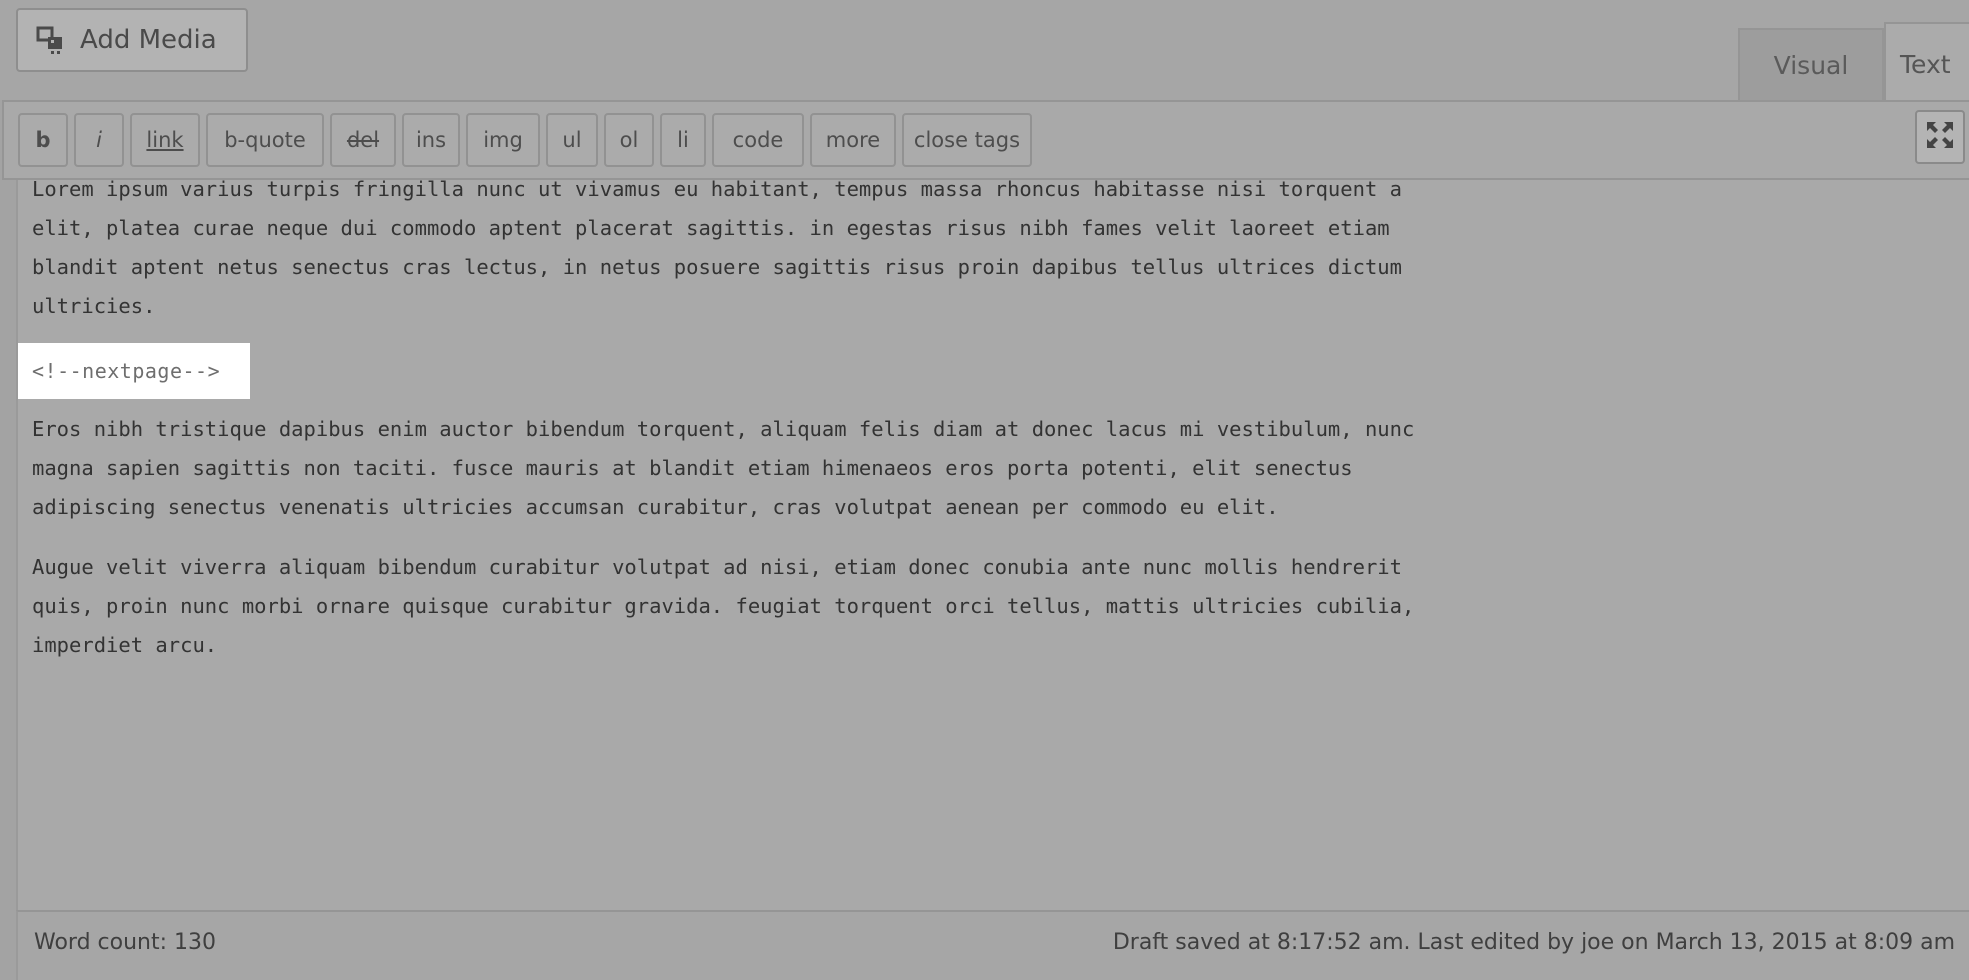  I want to click on italic-button: i, so click(99, 140).